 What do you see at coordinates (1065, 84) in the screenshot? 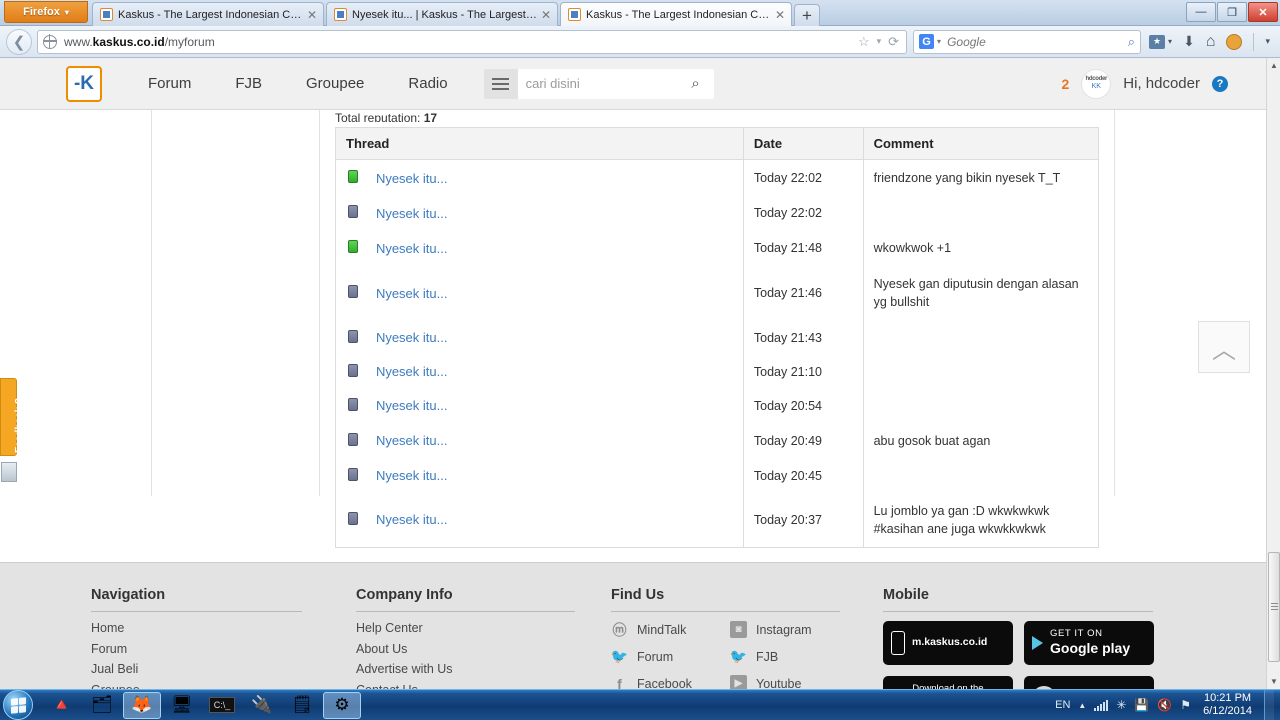
I see `notification-count: 2` at bounding box center [1065, 84].